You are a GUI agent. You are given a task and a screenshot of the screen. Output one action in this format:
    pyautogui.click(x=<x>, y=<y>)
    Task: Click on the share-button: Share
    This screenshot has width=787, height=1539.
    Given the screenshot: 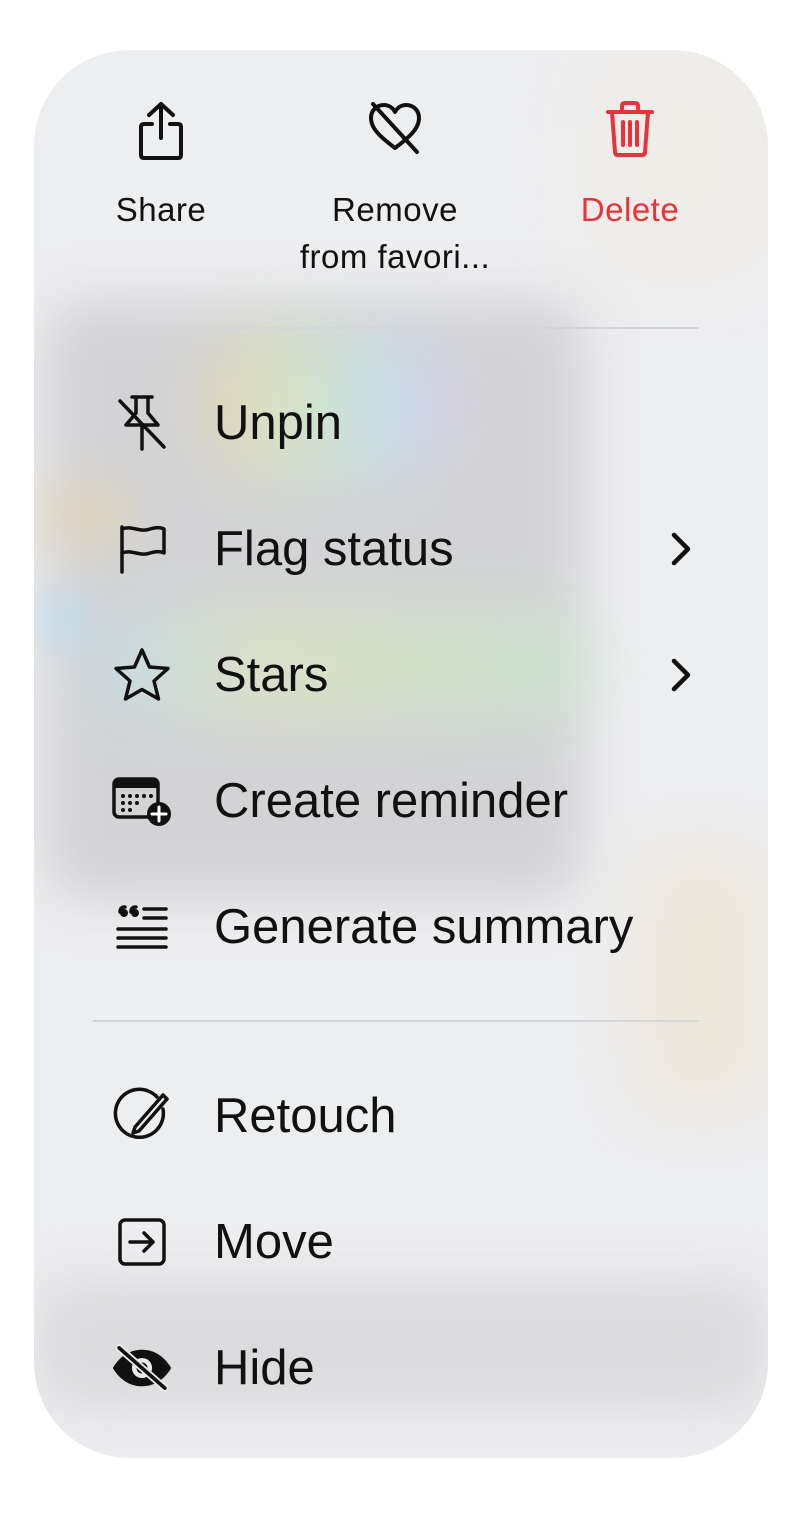 What is the action you would take?
    pyautogui.click(x=161, y=166)
    